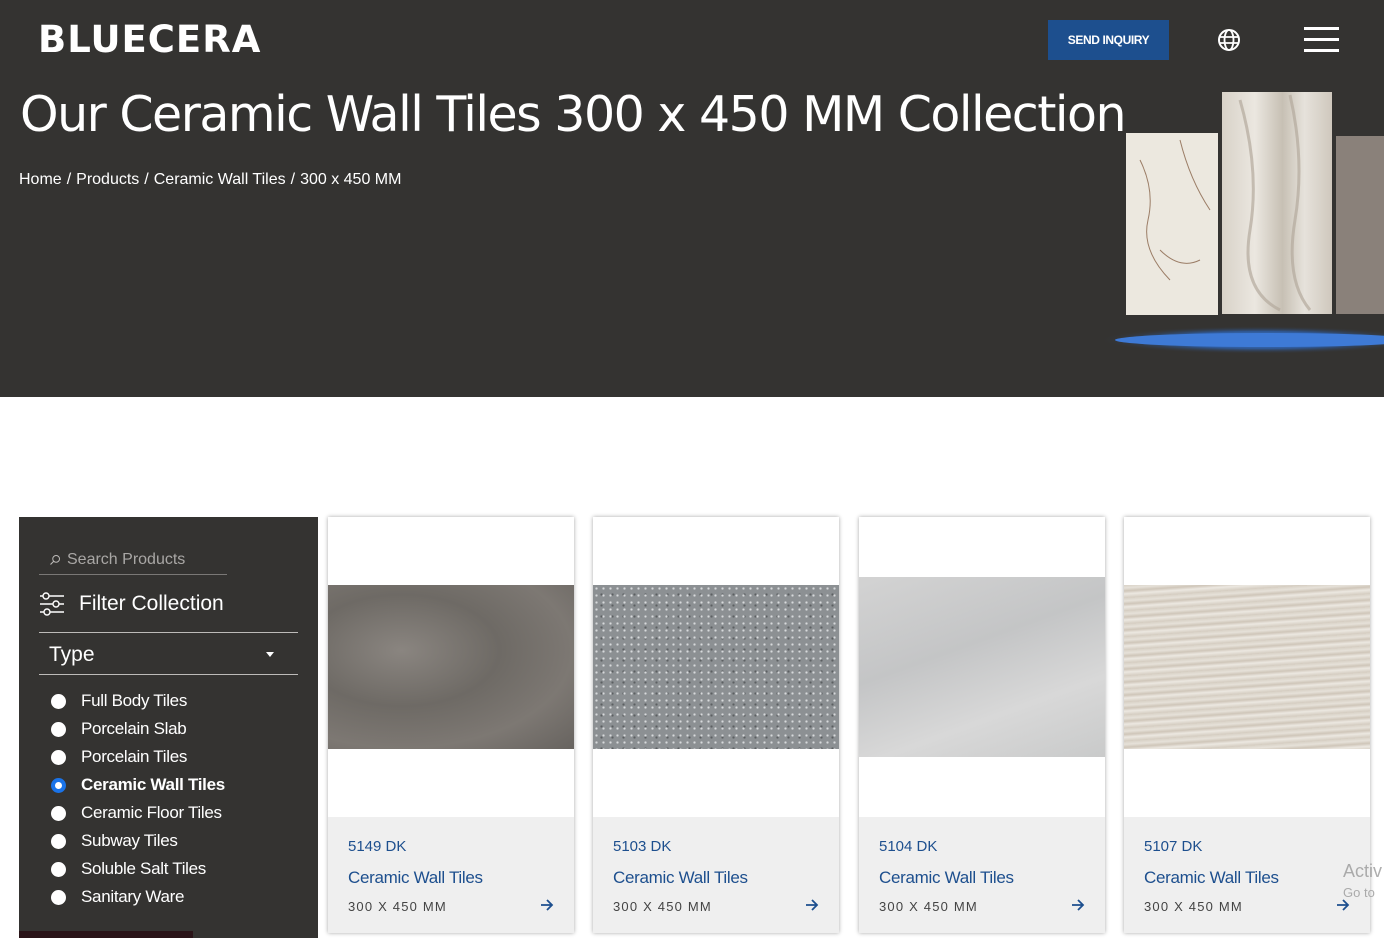  Describe the element at coordinates (134, 756) in the screenshot. I see `type-option-label: Porcelain Tiles` at that location.